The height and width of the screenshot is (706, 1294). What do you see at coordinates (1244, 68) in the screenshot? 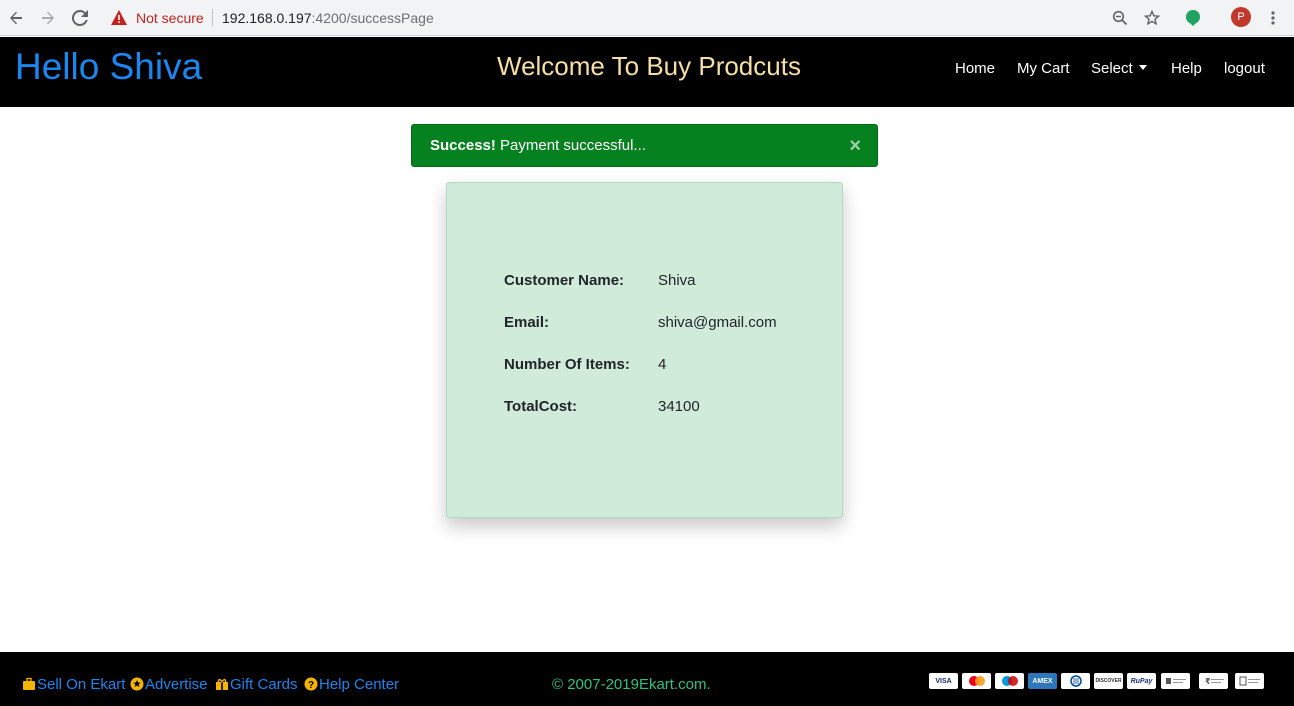
I see `nav-logout: logout` at bounding box center [1244, 68].